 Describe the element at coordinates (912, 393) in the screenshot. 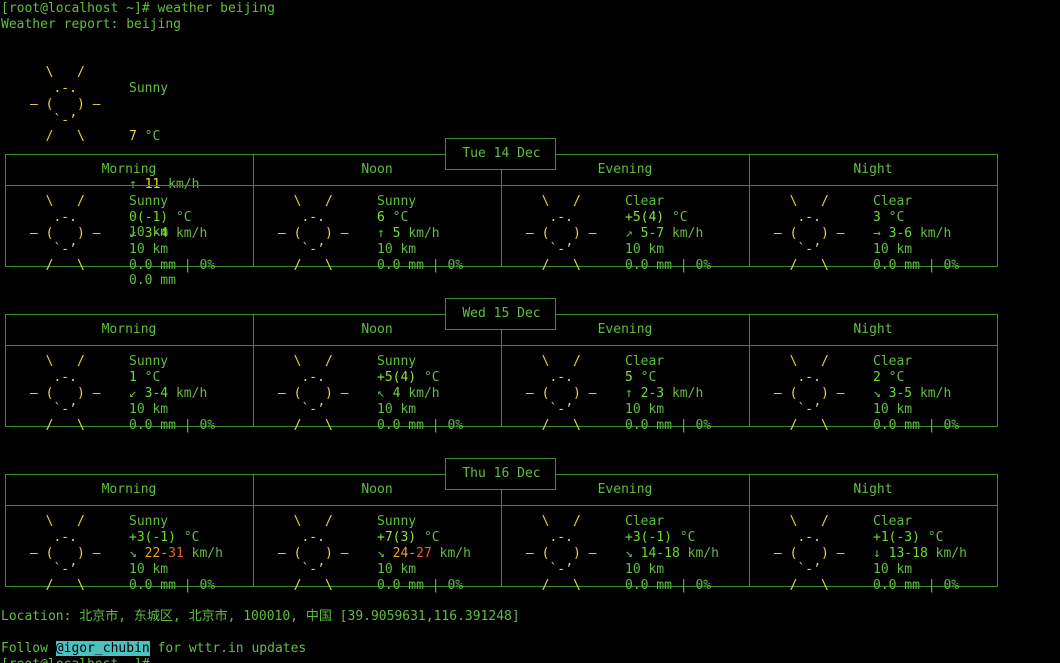

I see `period-wind: ↘ 3-5 km/h` at that location.